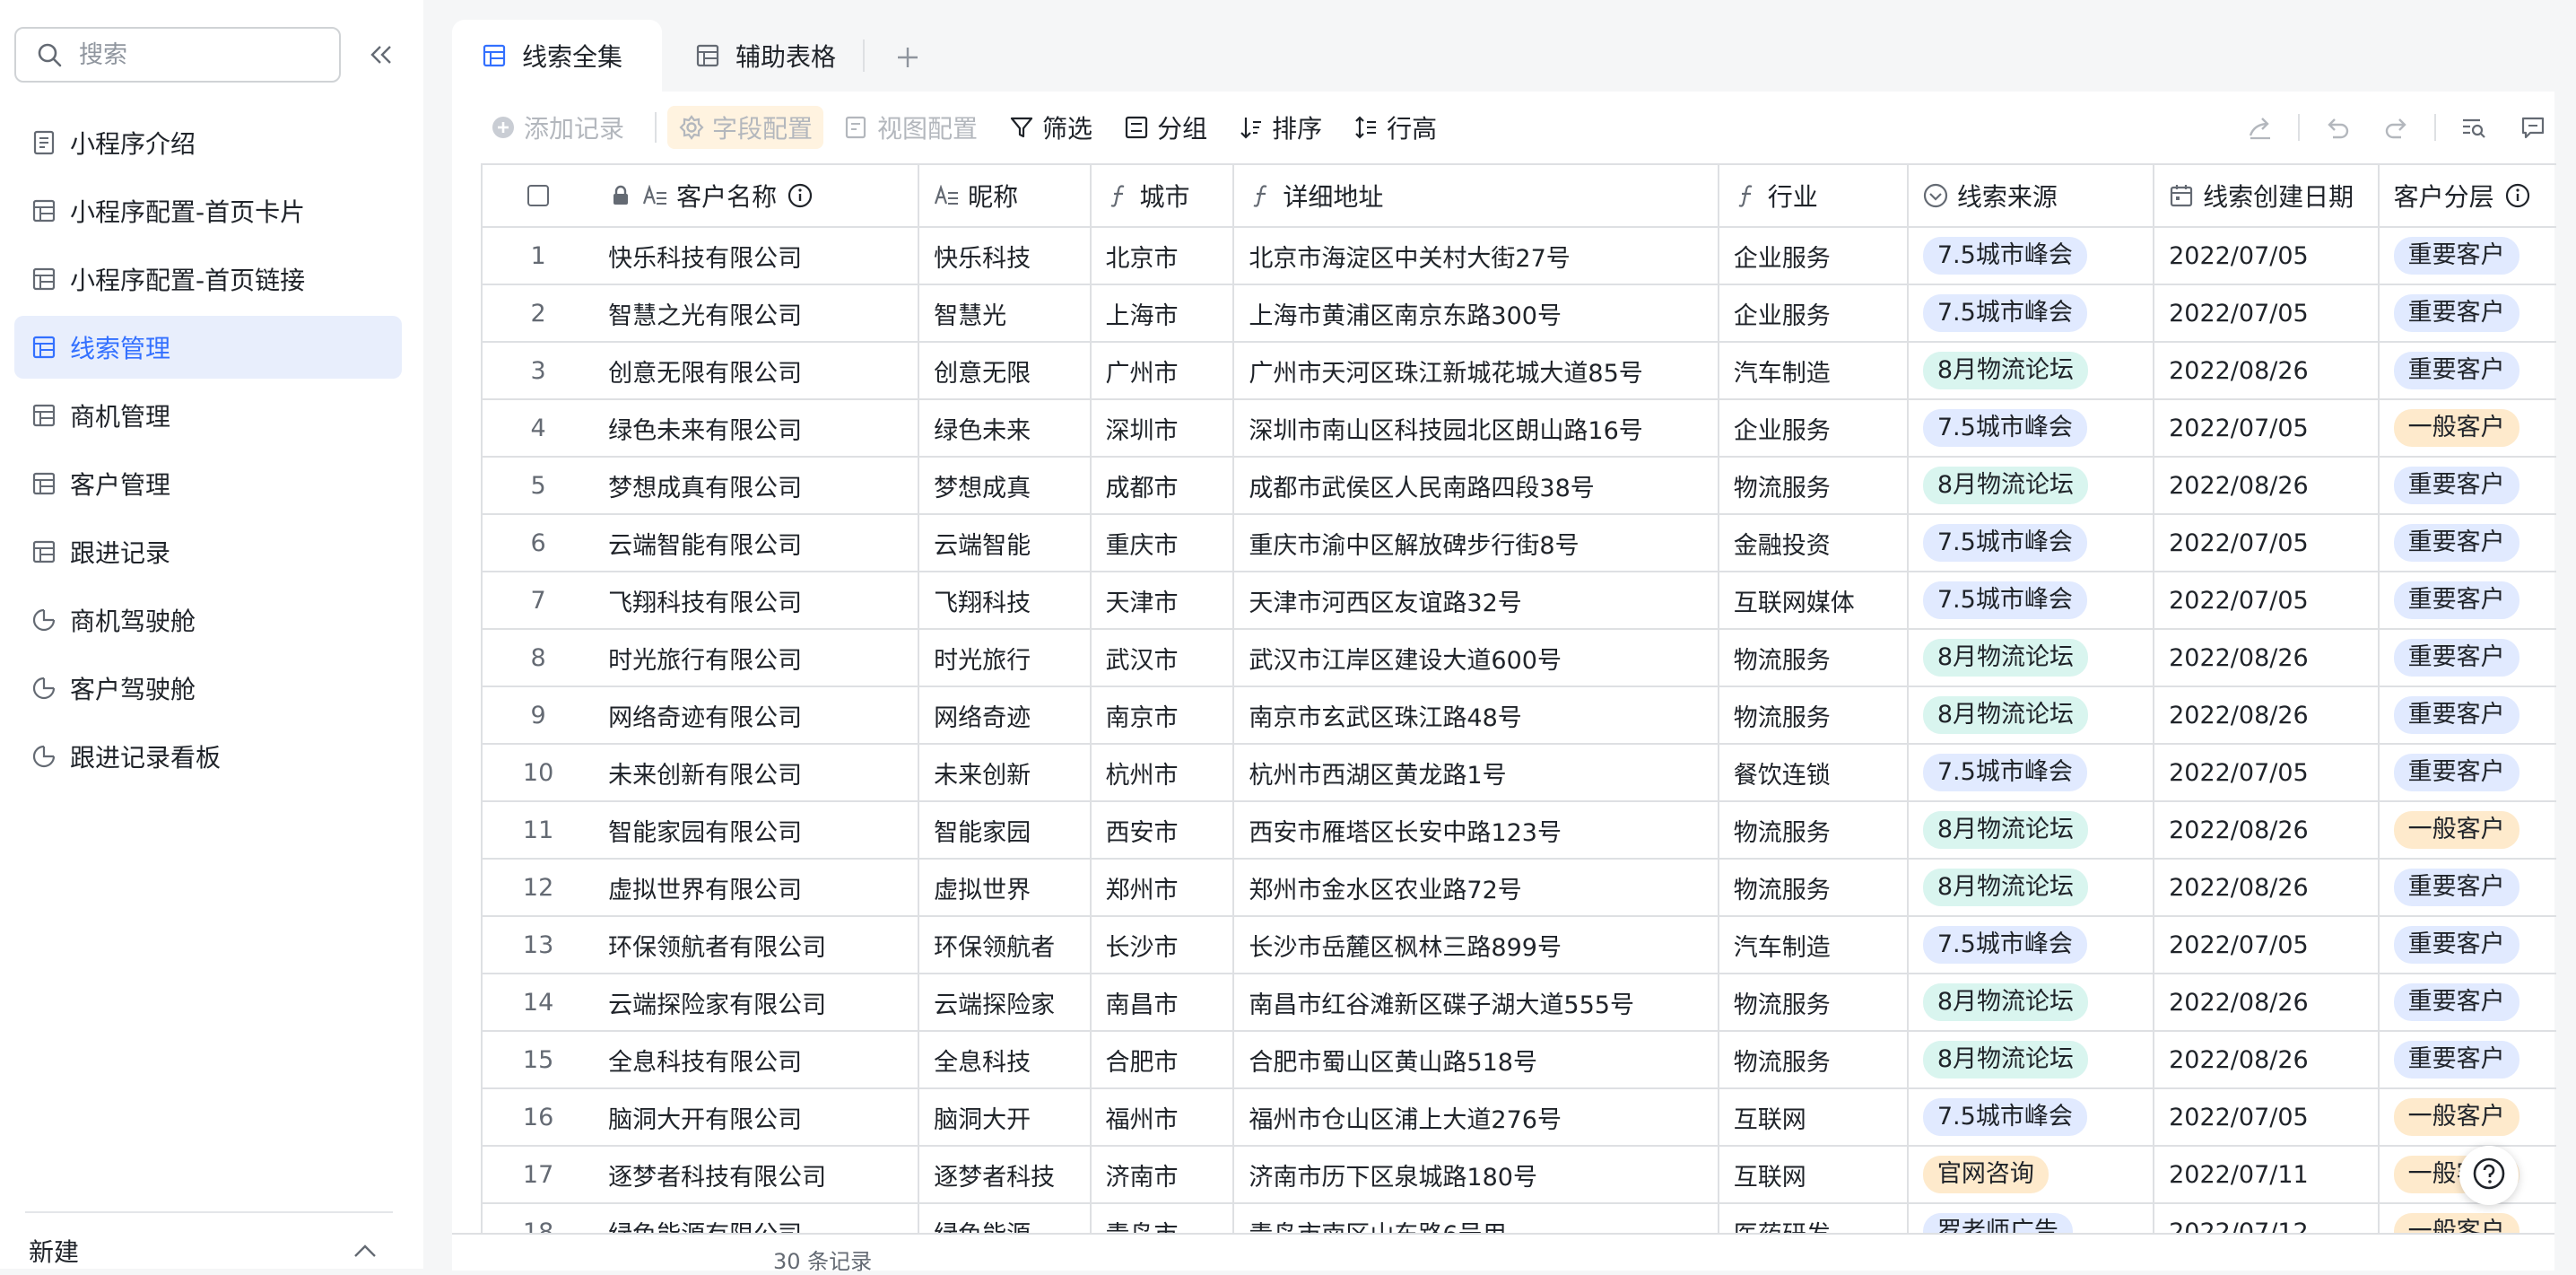  Describe the element at coordinates (1163, 1002) in the screenshot. I see `cell-city: 南昌市` at that location.